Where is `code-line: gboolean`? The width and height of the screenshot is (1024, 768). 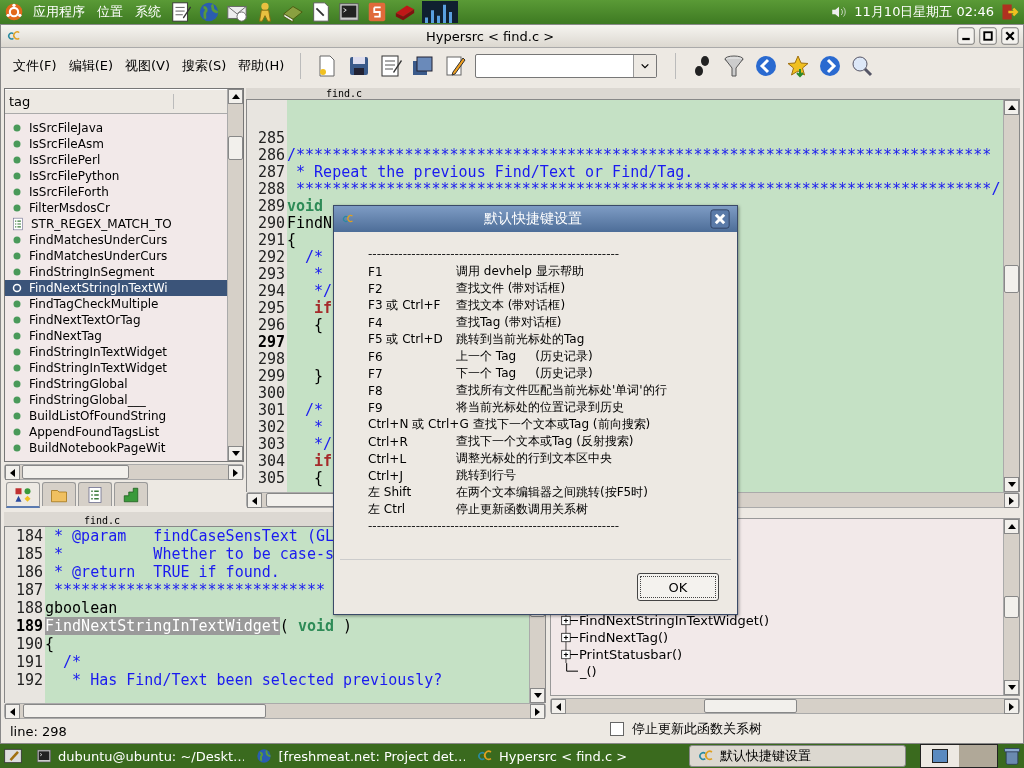
code-line: gboolean is located at coordinates (81, 608).